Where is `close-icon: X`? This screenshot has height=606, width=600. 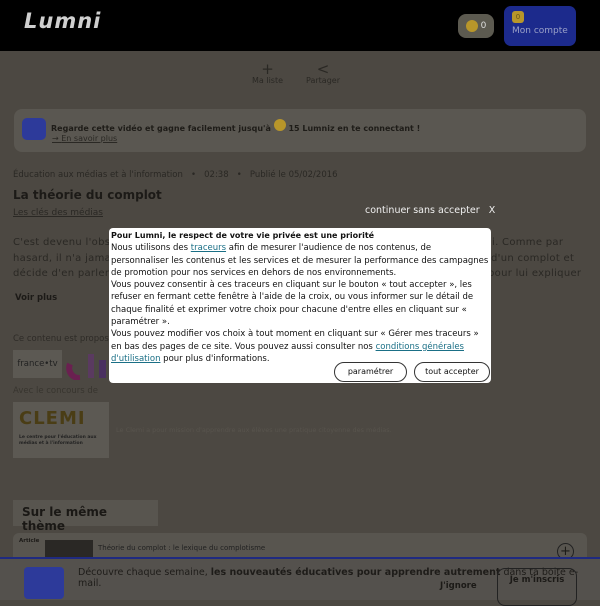 close-icon: X is located at coordinates (492, 210).